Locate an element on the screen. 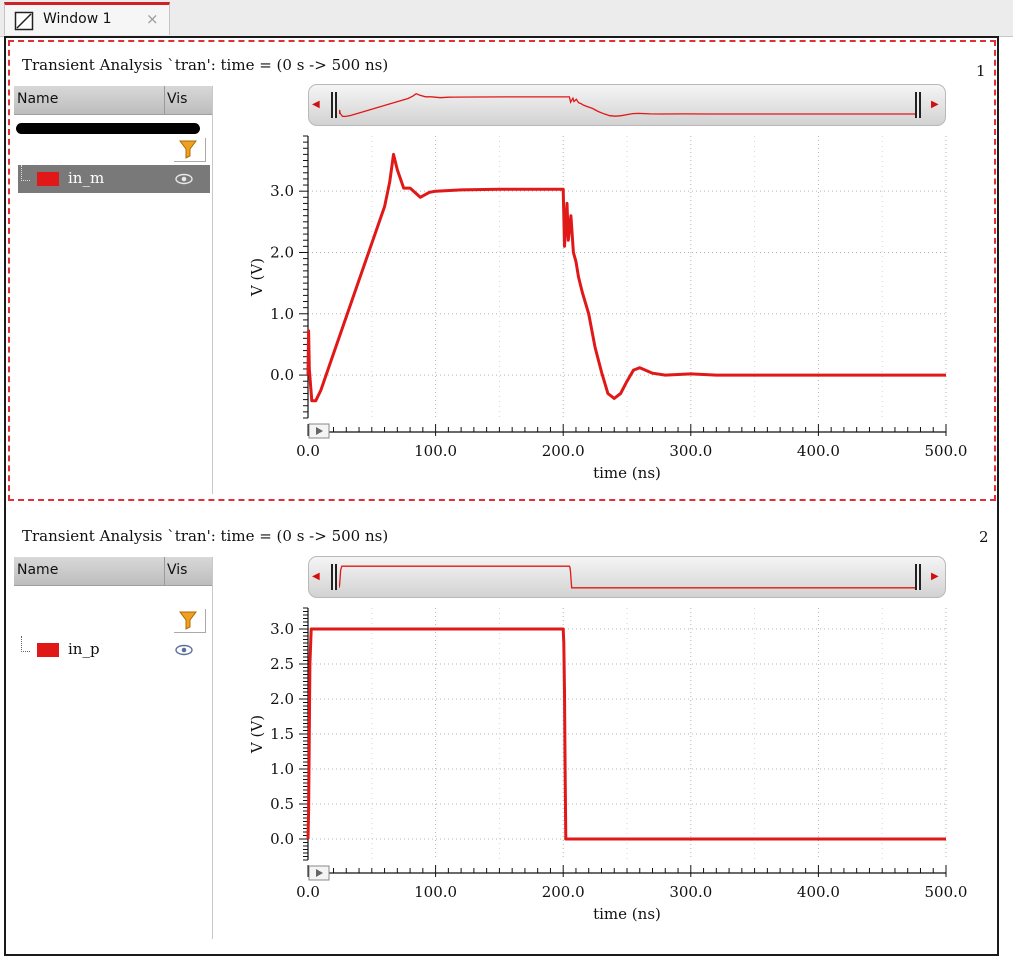 The image size is (1013, 960). tab-label: Window 1 is located at coordinates (77, 19).